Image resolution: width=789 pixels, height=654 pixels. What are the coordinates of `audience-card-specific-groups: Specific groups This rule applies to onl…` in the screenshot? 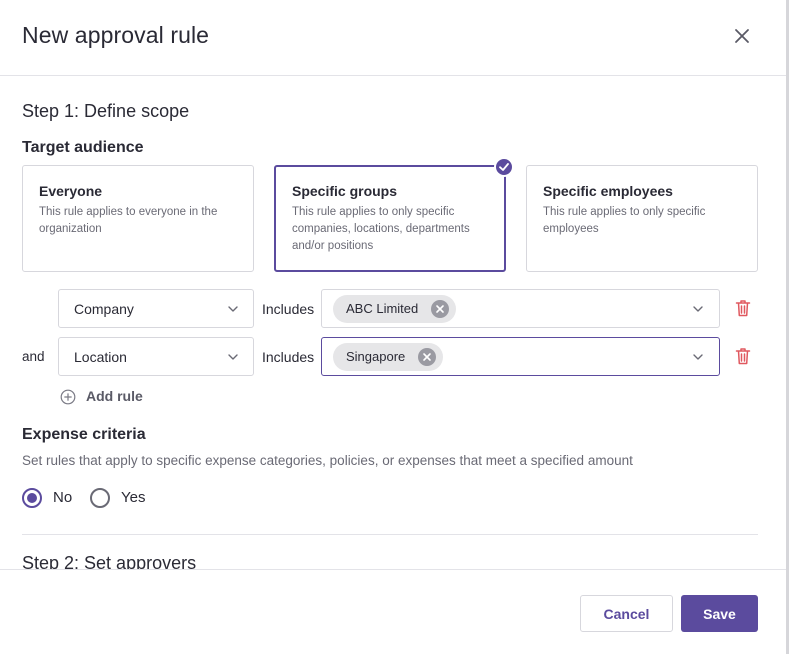 It's located at (390, 218).